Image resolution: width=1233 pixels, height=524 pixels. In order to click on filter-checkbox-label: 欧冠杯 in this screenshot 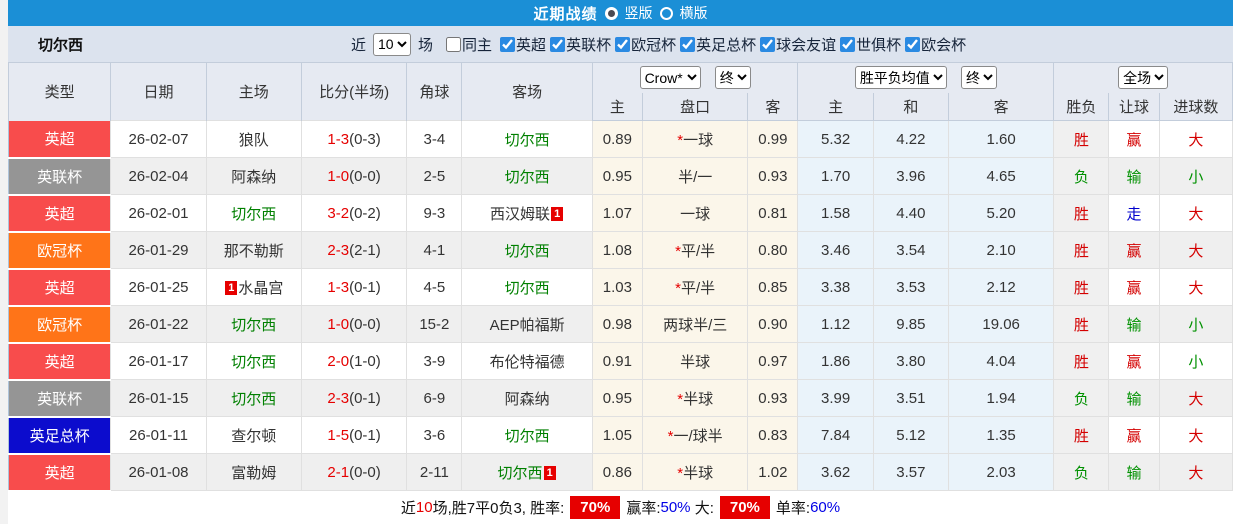, I will do `click(654, 45)`.